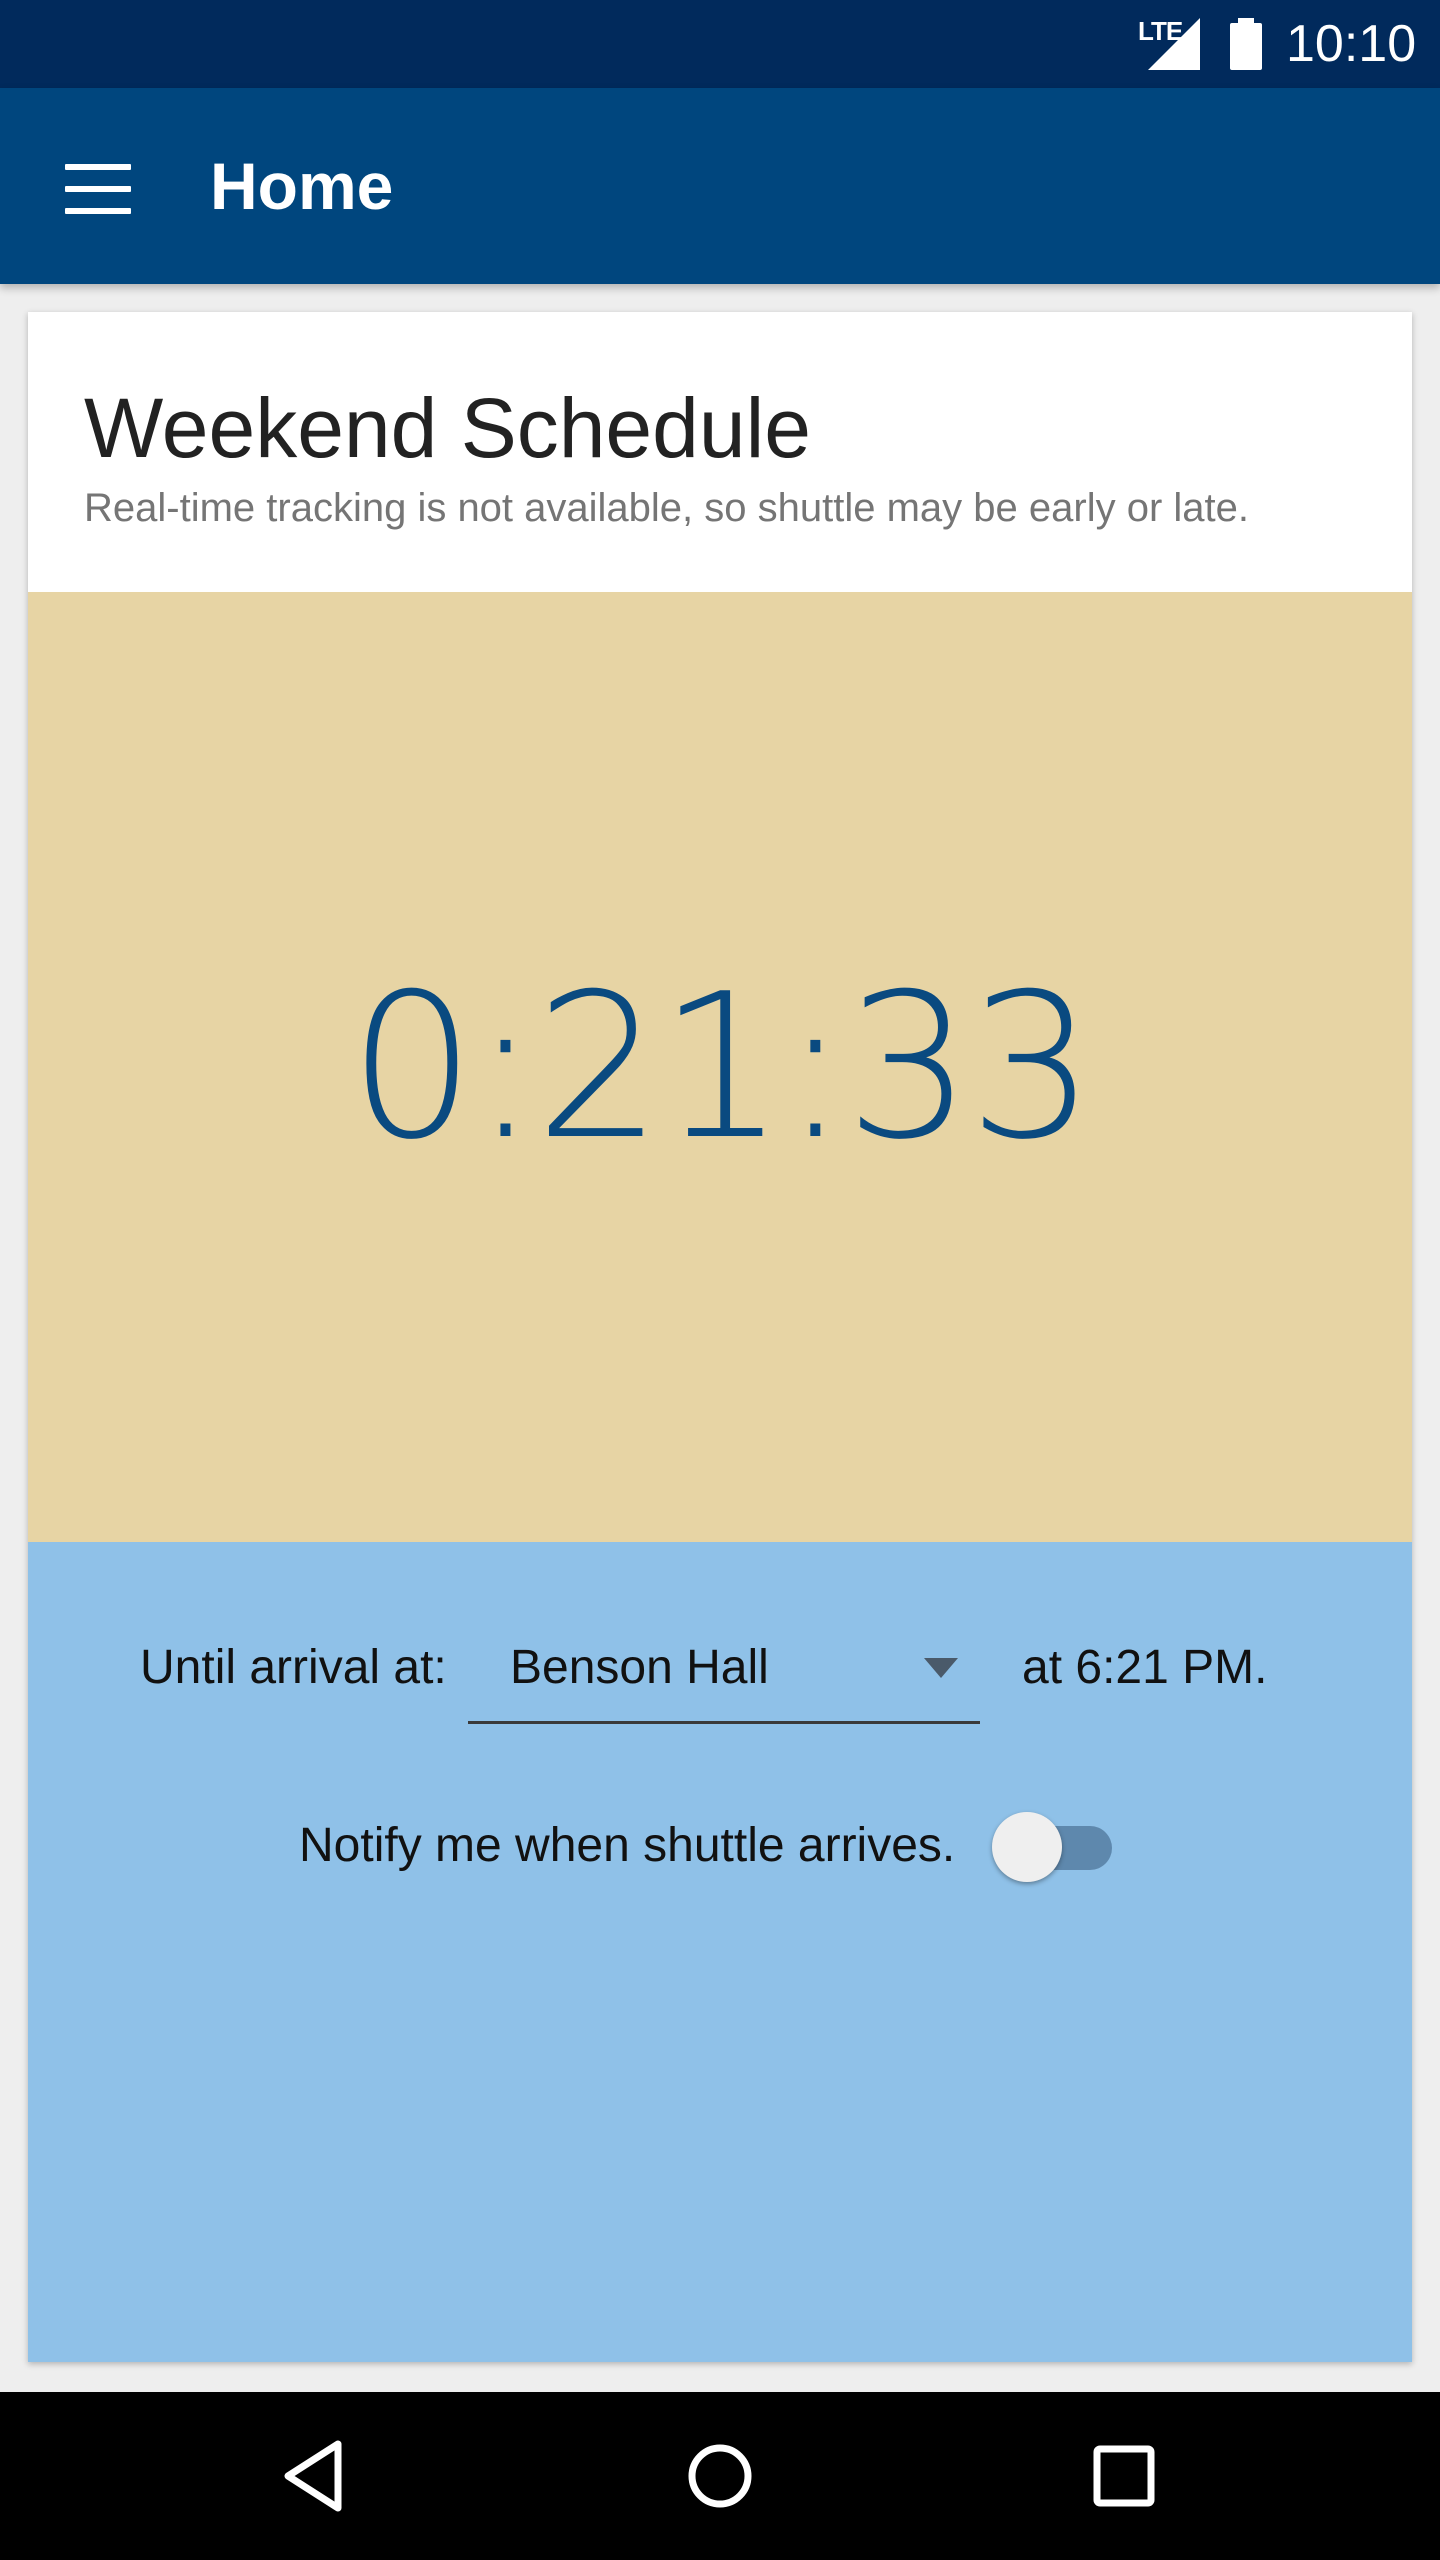  I want to click on arrival-time: at 6:21 PM., so click(1145, 1667).